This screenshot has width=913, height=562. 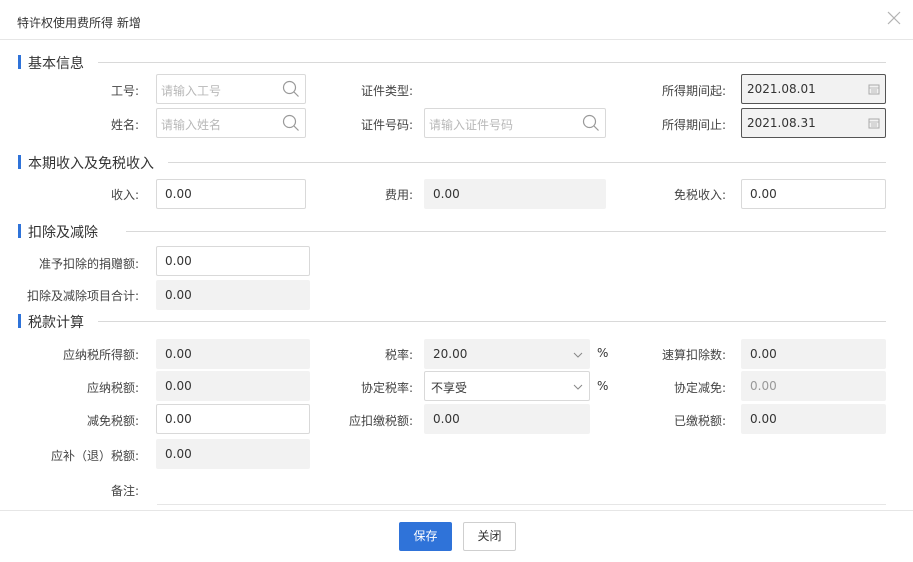 What do you see at coordinates (233, 354) in the screenshot?
I see `taxable-income-field: 0.00` at bounding box center [233, 354].